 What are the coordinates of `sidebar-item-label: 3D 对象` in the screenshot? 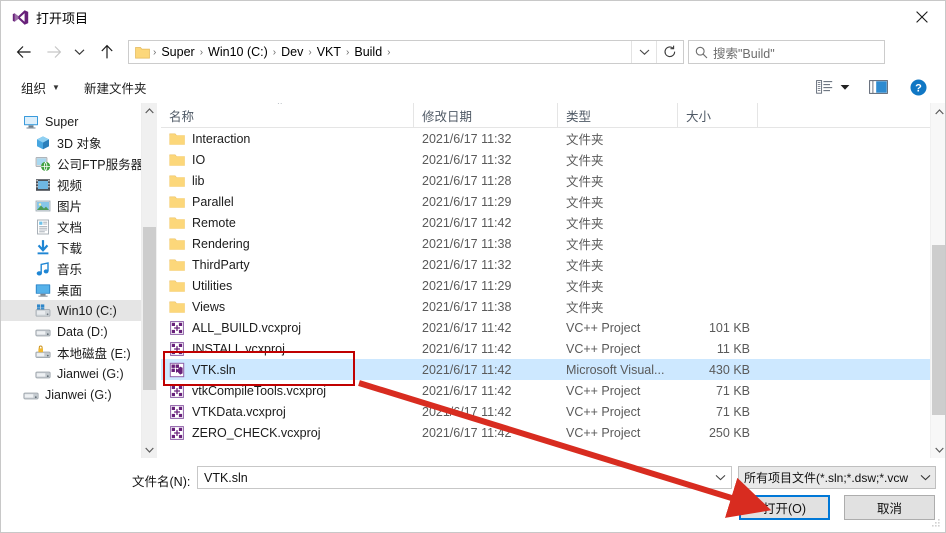 It's located at (79, 144).